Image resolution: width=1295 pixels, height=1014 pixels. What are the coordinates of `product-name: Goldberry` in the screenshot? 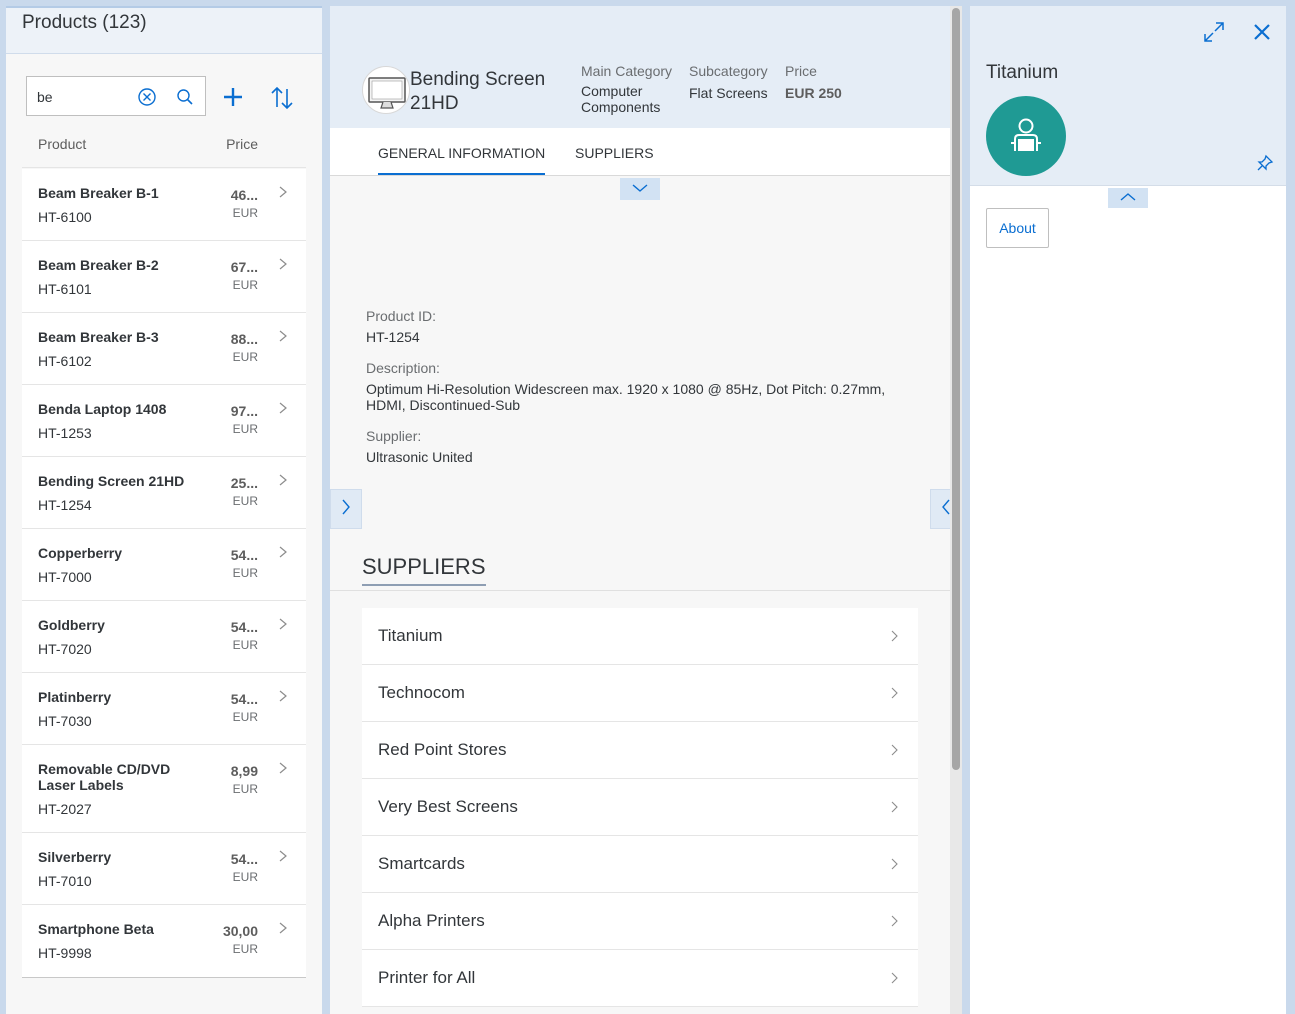 It's located at (71, 625).